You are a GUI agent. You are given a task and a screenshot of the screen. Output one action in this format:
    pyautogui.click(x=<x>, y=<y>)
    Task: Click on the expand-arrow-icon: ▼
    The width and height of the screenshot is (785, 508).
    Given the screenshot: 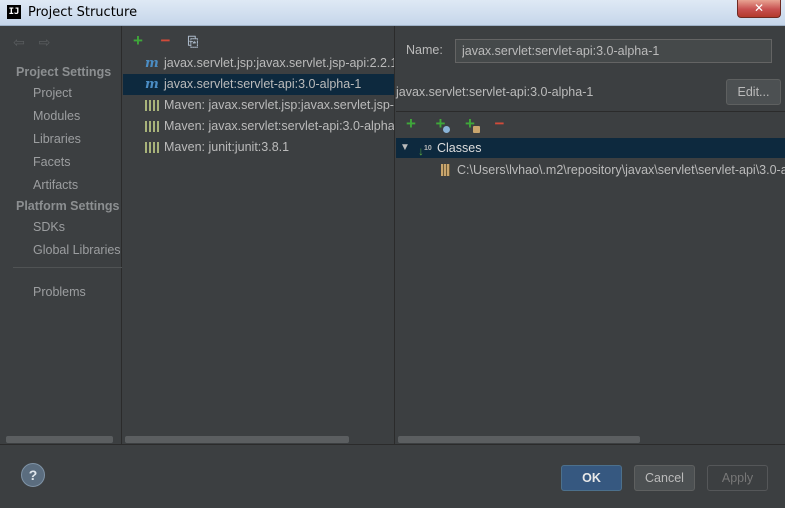 What is the action you would take?
    pyautogui.click(x=405, y=148)
    